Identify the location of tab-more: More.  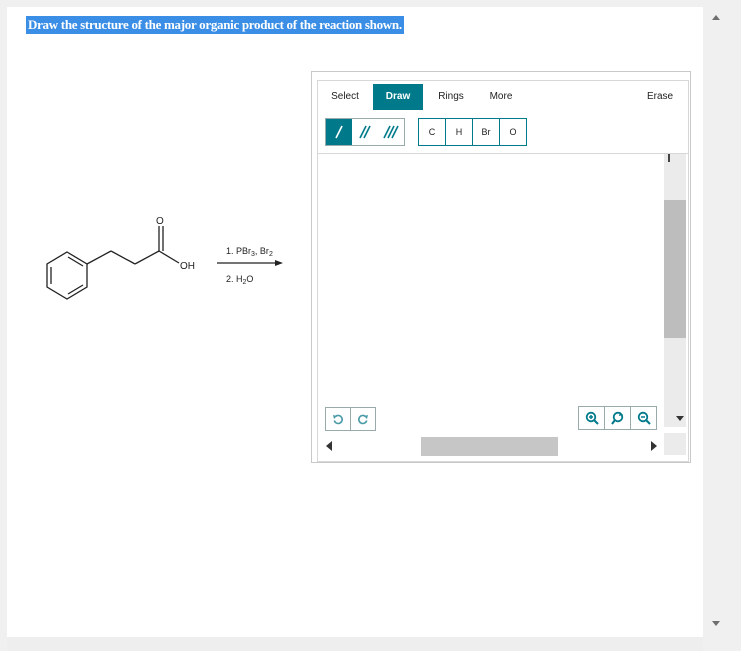
(501, 97).